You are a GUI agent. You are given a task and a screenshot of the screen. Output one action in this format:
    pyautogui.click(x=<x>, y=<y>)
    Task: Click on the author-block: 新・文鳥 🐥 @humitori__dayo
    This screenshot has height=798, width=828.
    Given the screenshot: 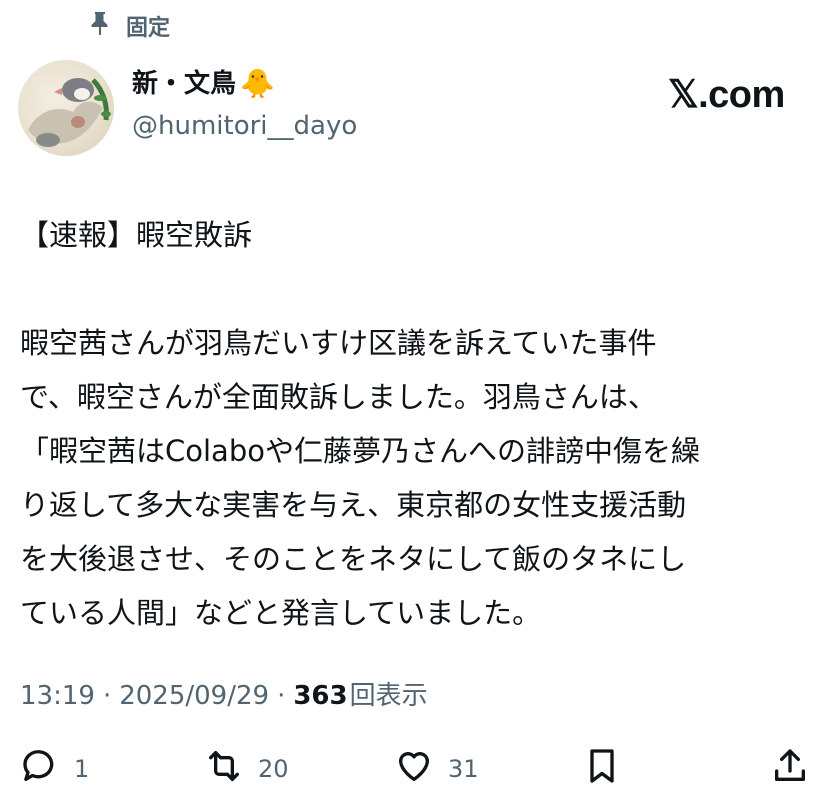 What is the action you would take?
    pyautogui.click(x=244, y=106)
    